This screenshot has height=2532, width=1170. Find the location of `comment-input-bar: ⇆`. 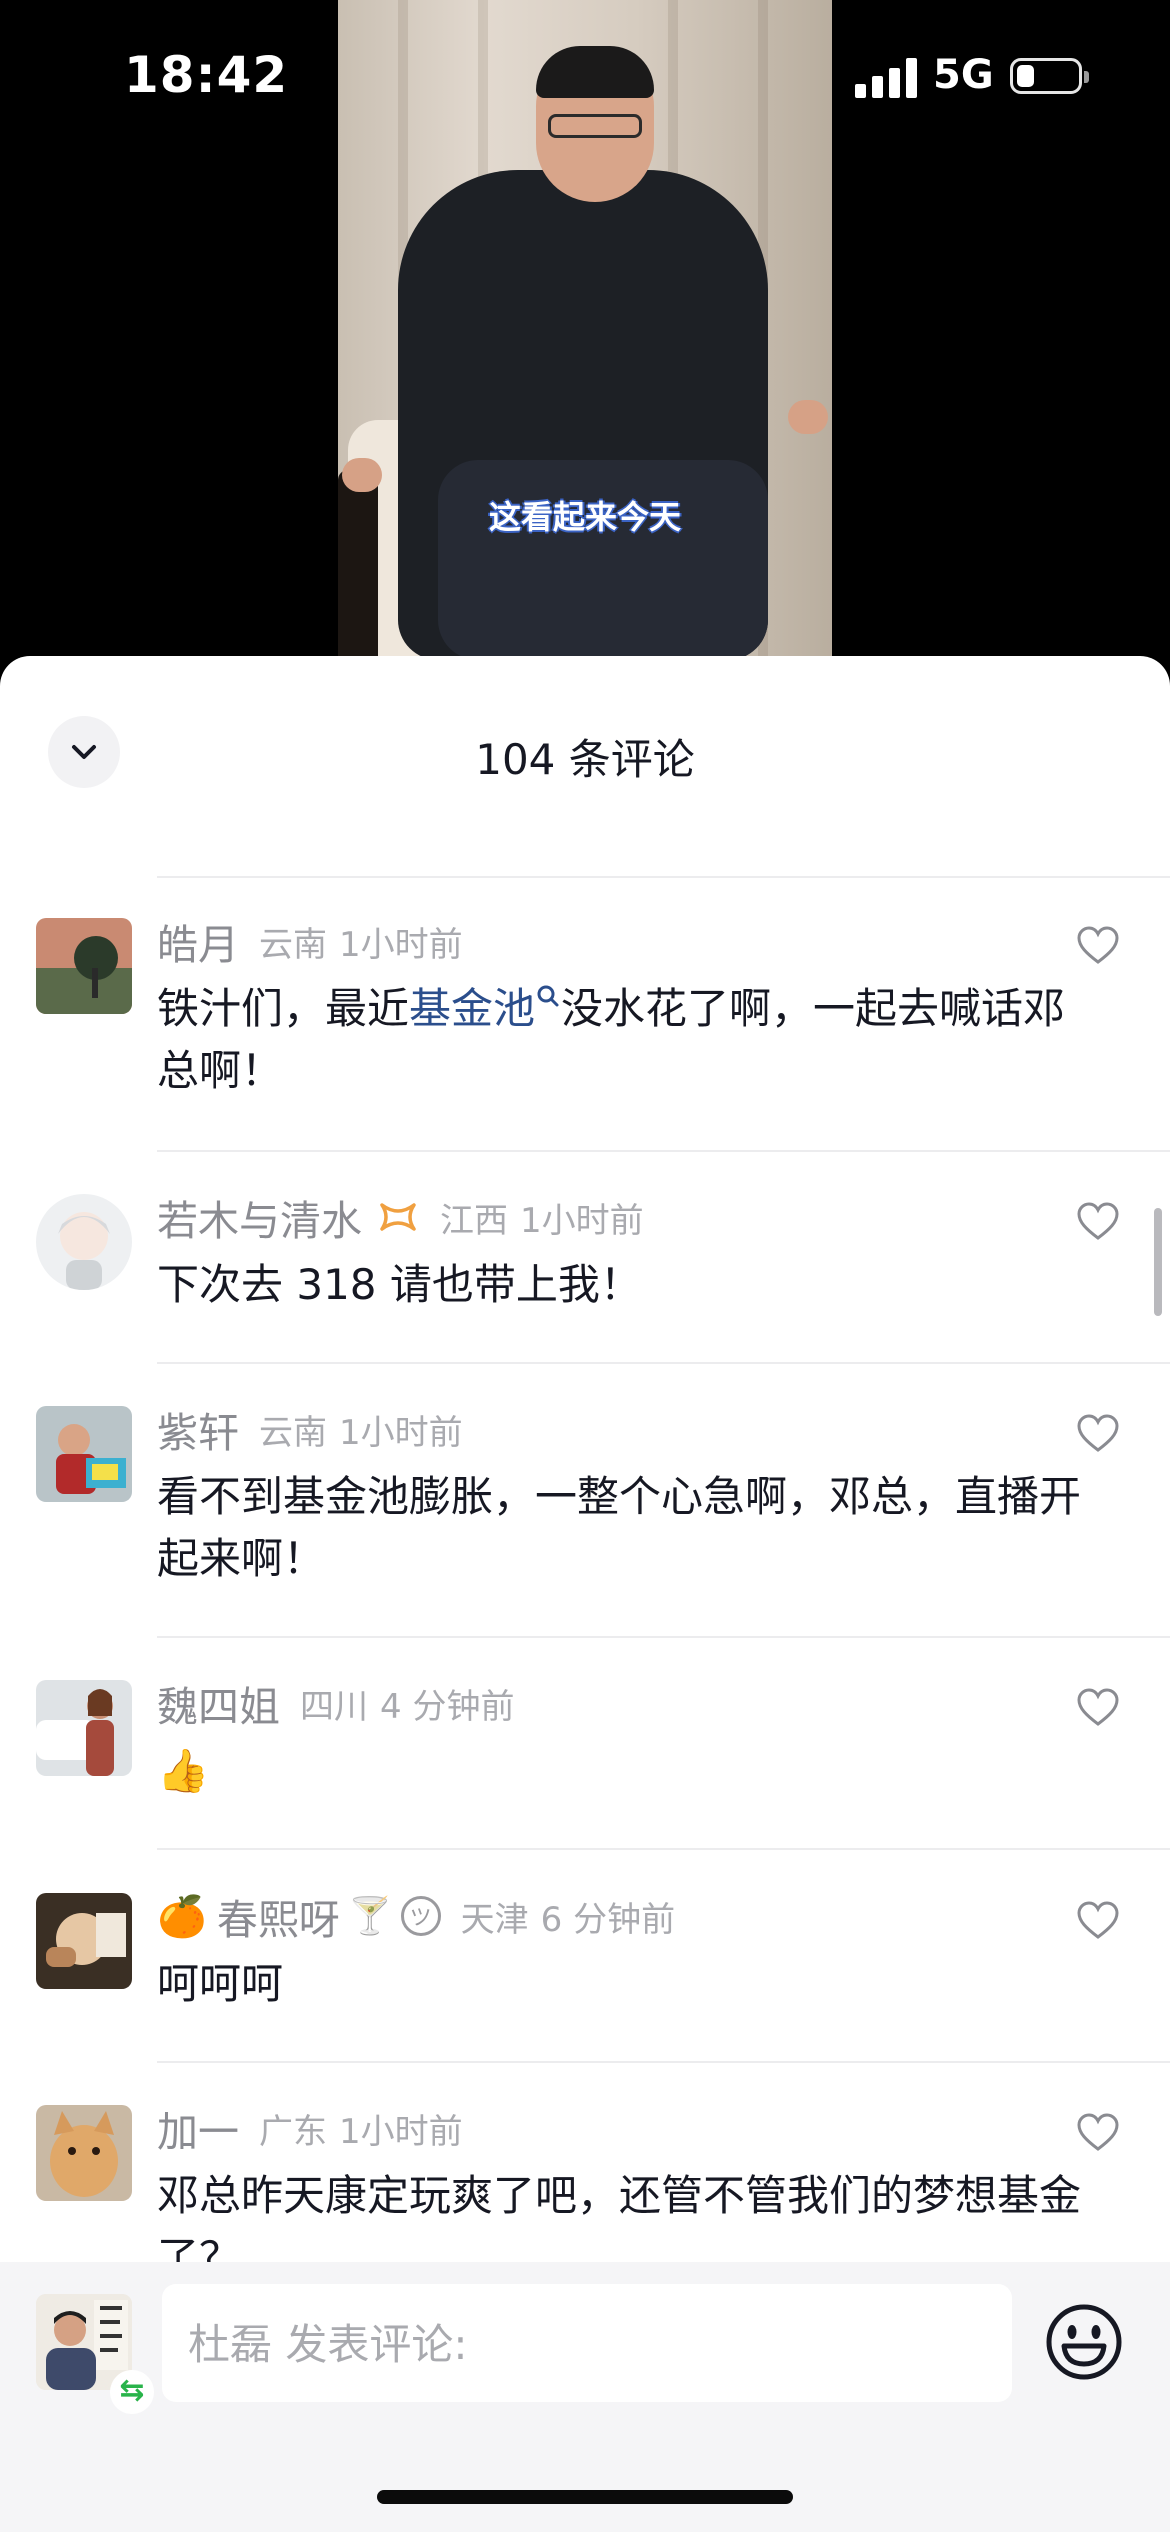

comment-input-bar: ⇆ is located at coordinates (585, 2397).